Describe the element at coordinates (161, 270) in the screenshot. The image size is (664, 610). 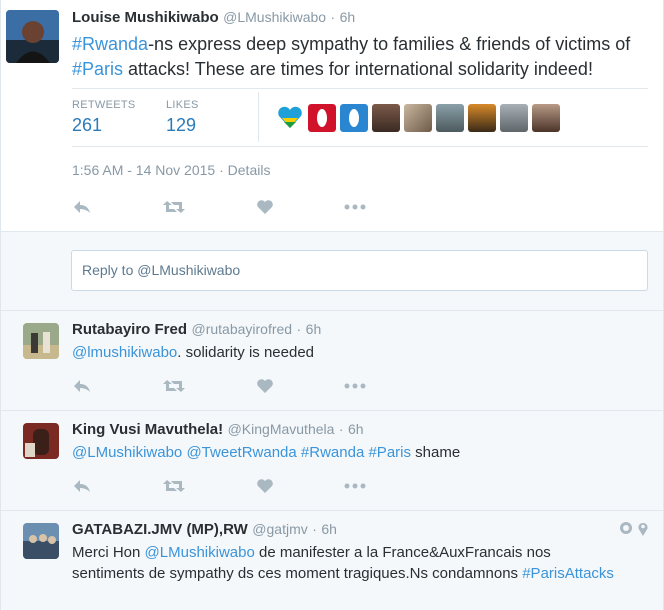
I see `reply-placeholder: Reply to @LMushikiwabo` at that location.